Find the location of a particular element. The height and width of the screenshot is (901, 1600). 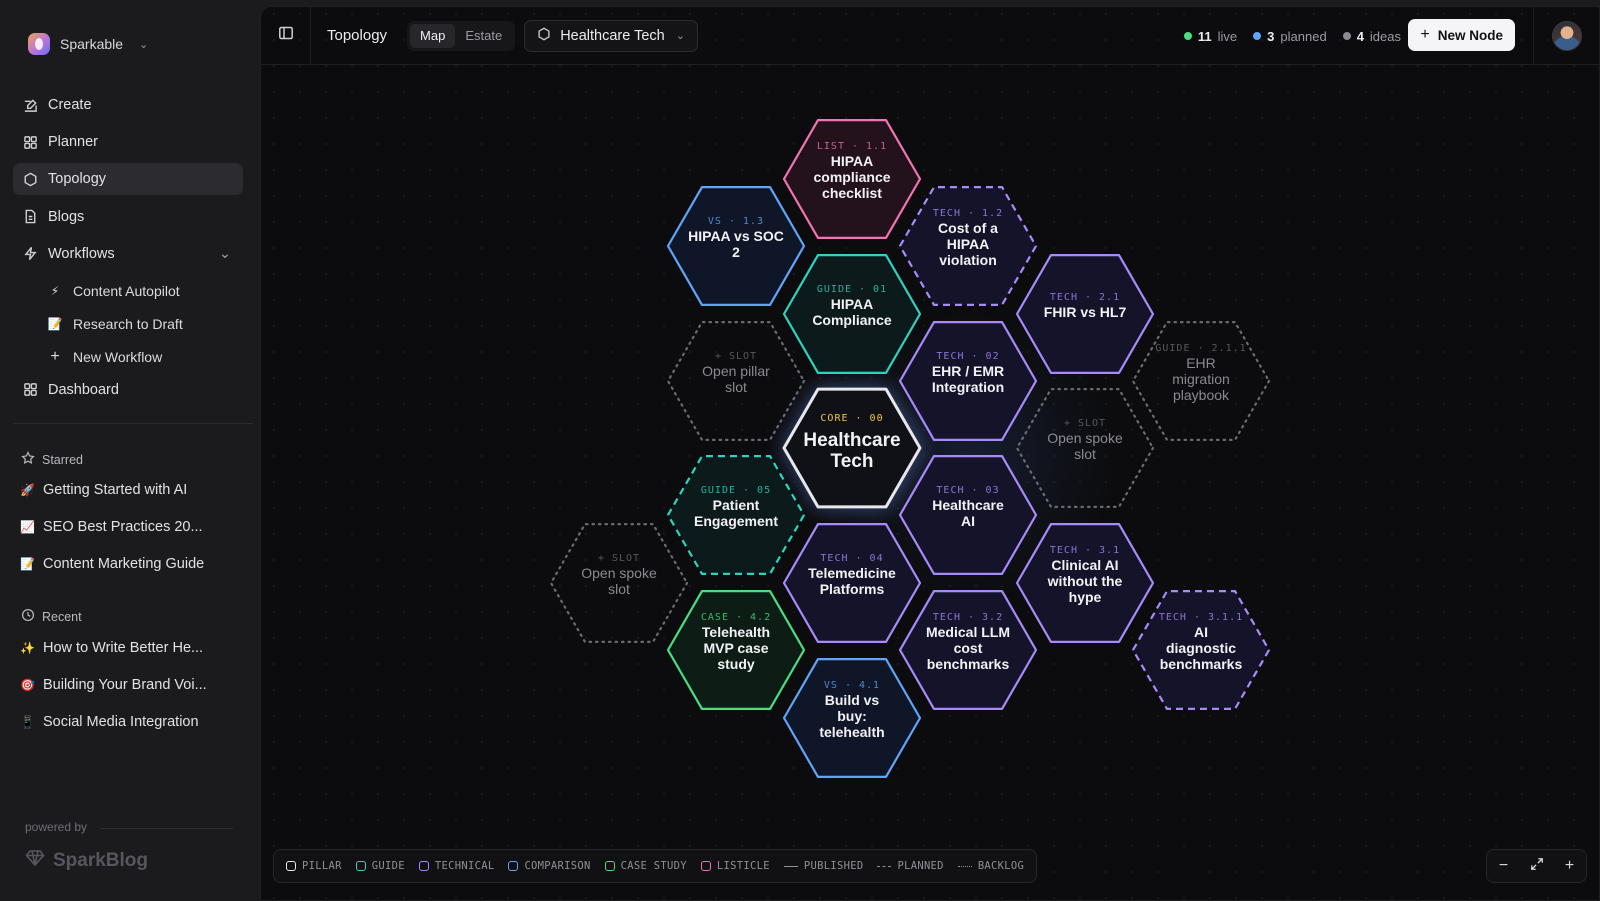

nav-item-create: Create is located at coordinates (128, 105).